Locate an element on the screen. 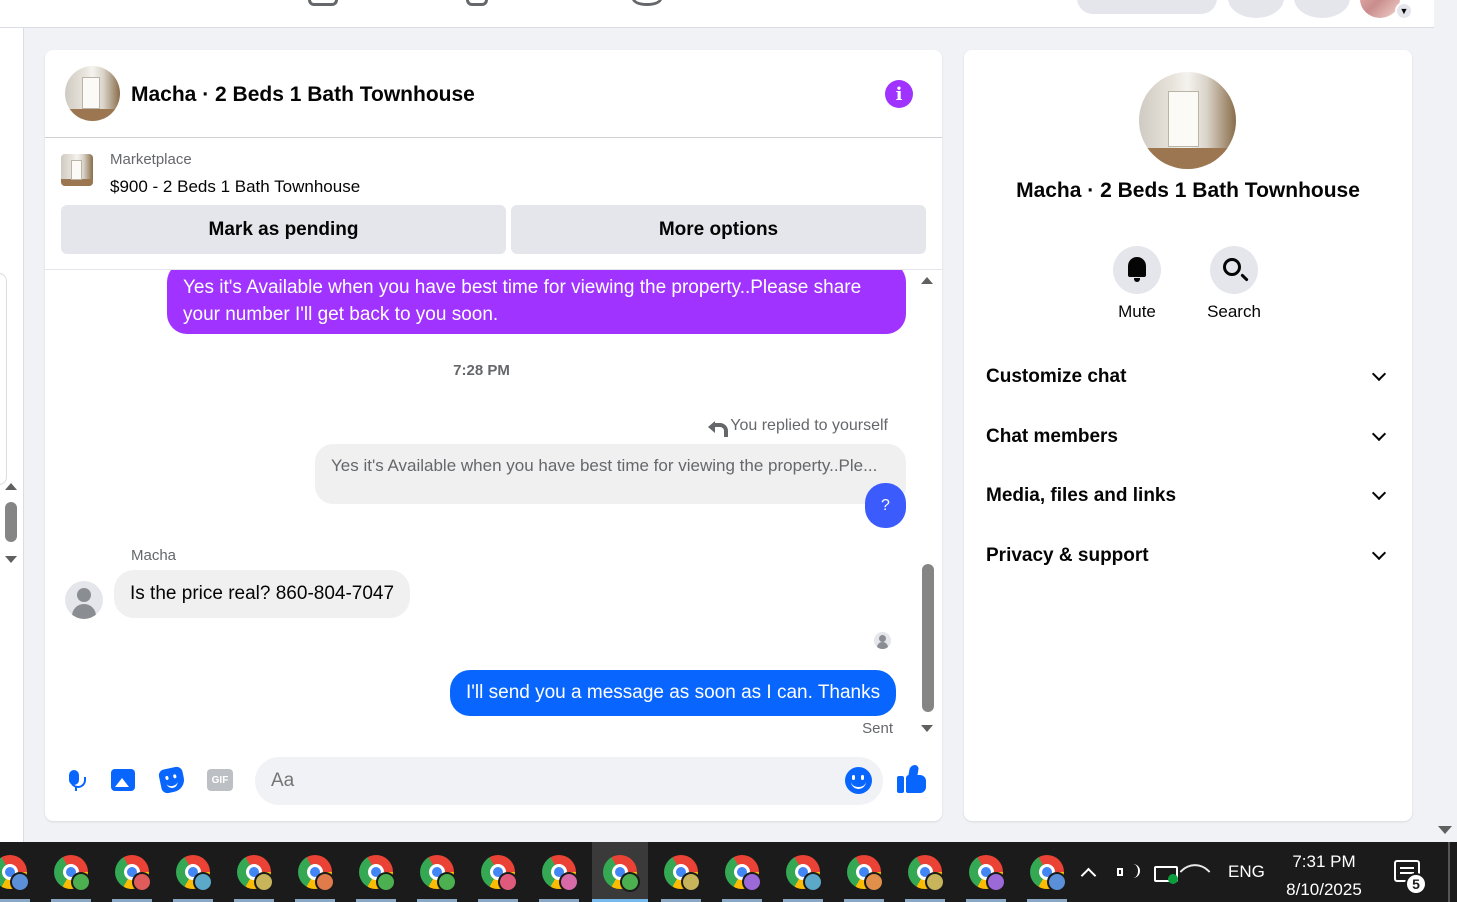 The height and width of the screenshot is (902, 1457). section-label: Media, files and links is located at coordinates (1081, 495).